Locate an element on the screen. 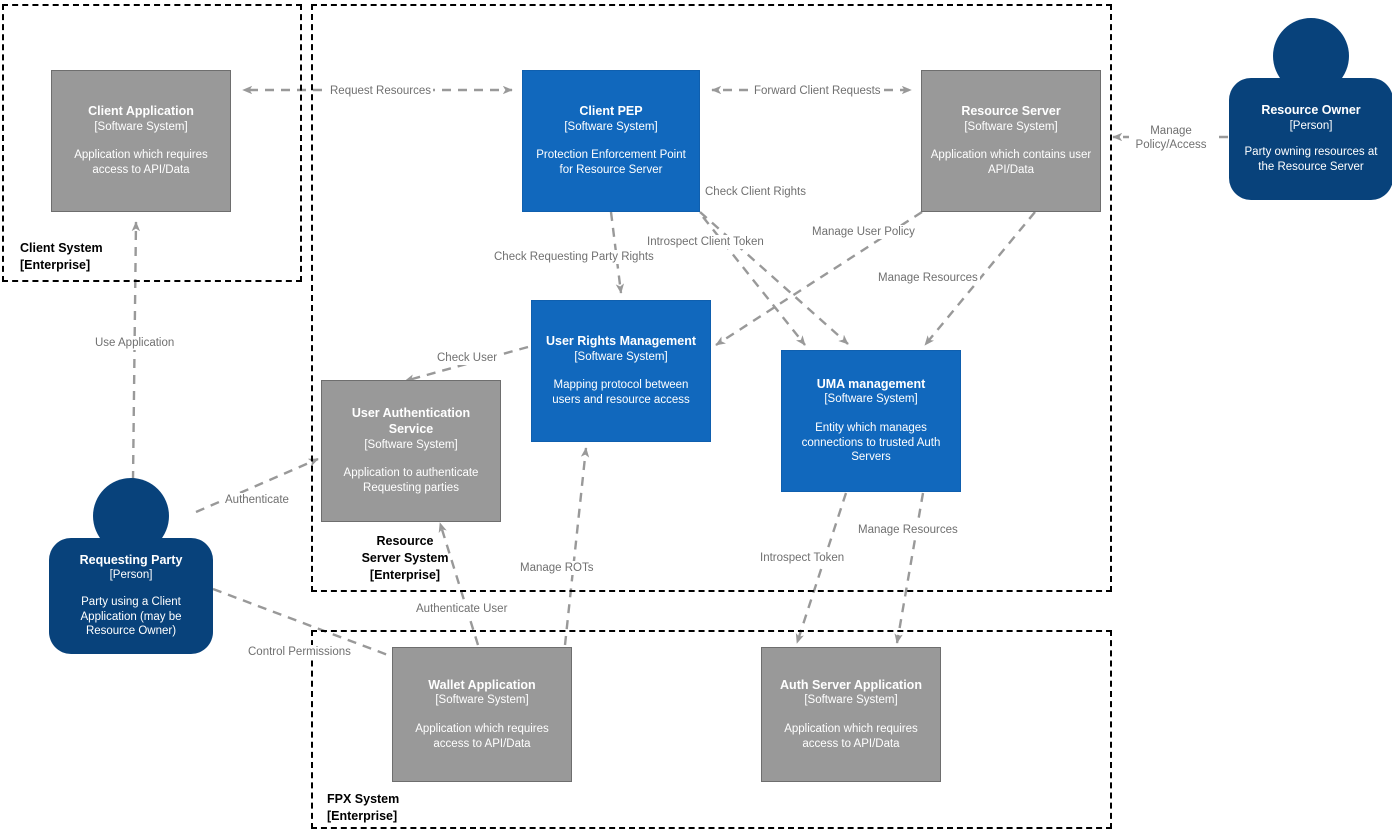  rel-label-request-resources: Request Resources is located at coordinates (380, 91).